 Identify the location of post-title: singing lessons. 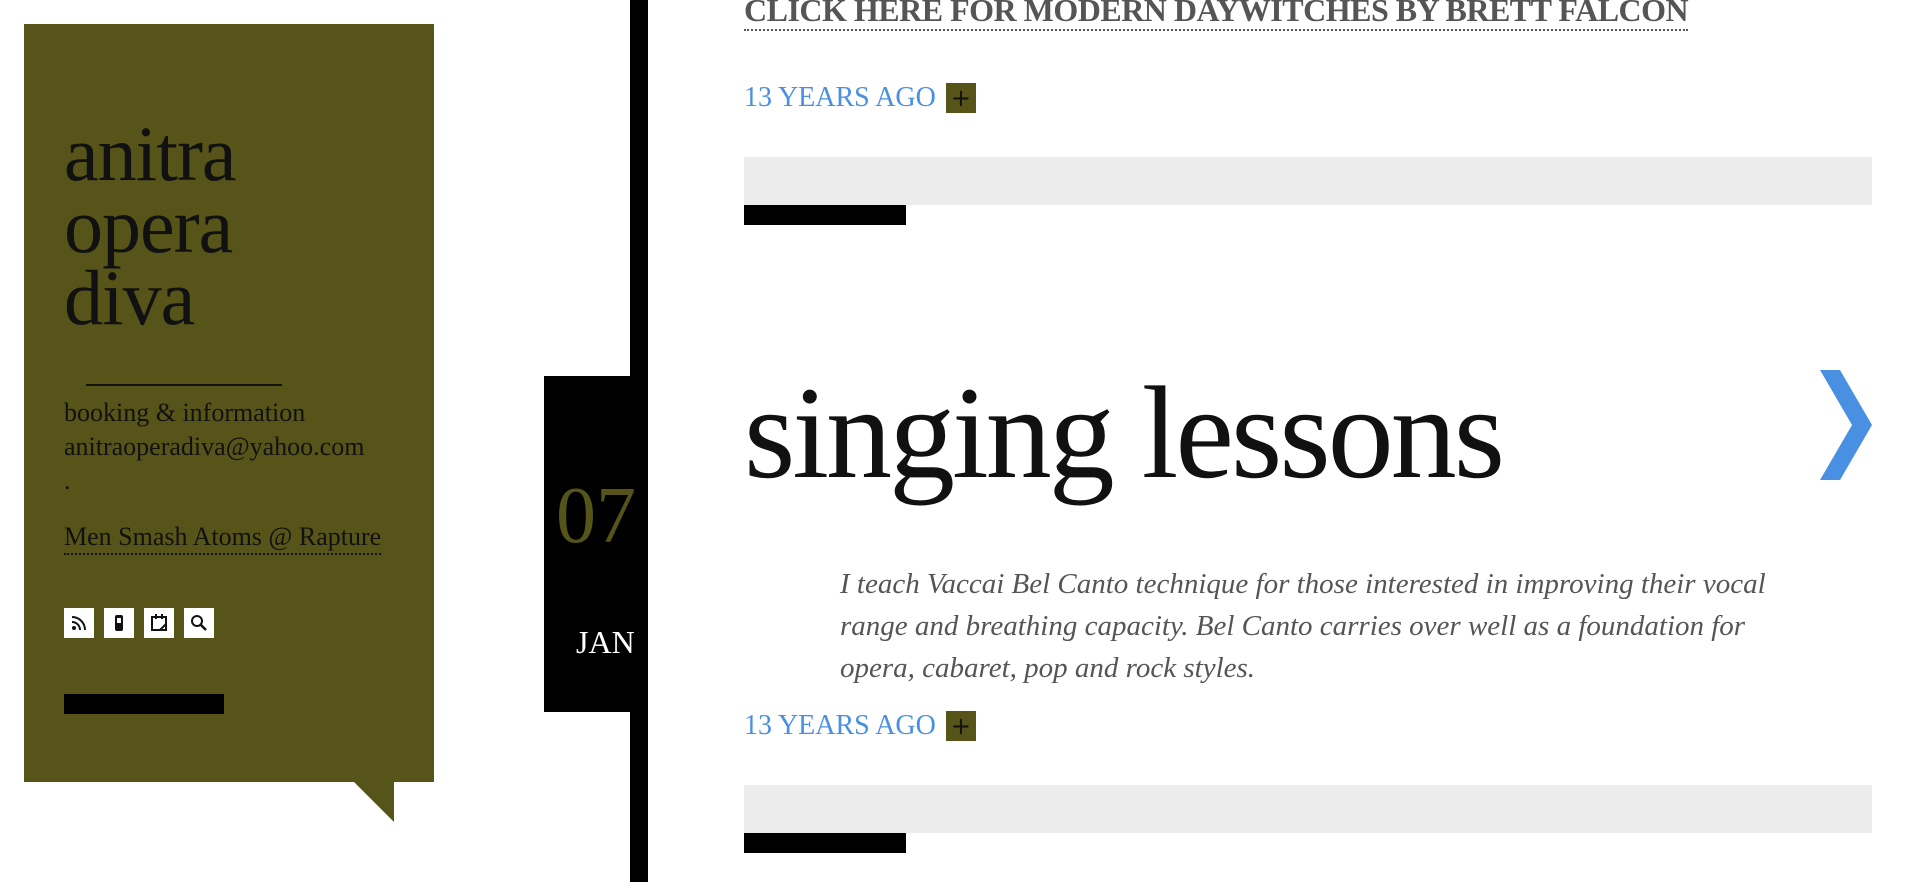
(1124, 432).